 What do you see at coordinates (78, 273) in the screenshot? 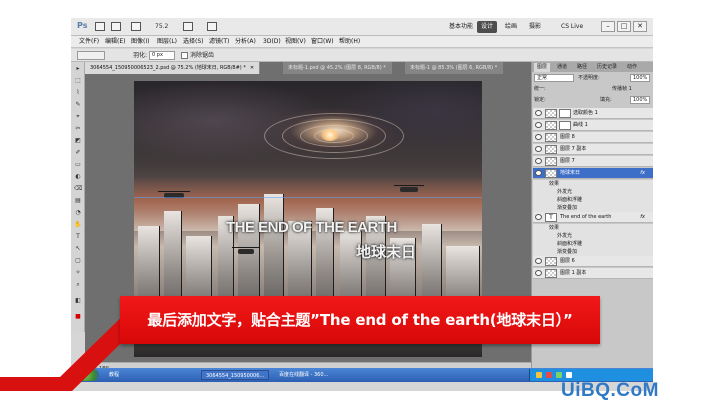
I see `3d-tool-icon: ✧` at bounding box center [78, 273].